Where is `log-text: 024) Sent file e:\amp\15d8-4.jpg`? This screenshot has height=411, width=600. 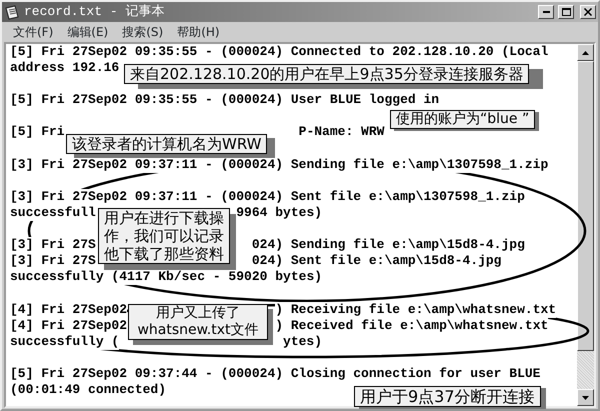 log-text: 024) Sent file e:\amp\15d8-4.jpg is located at coordinates (377, 261).